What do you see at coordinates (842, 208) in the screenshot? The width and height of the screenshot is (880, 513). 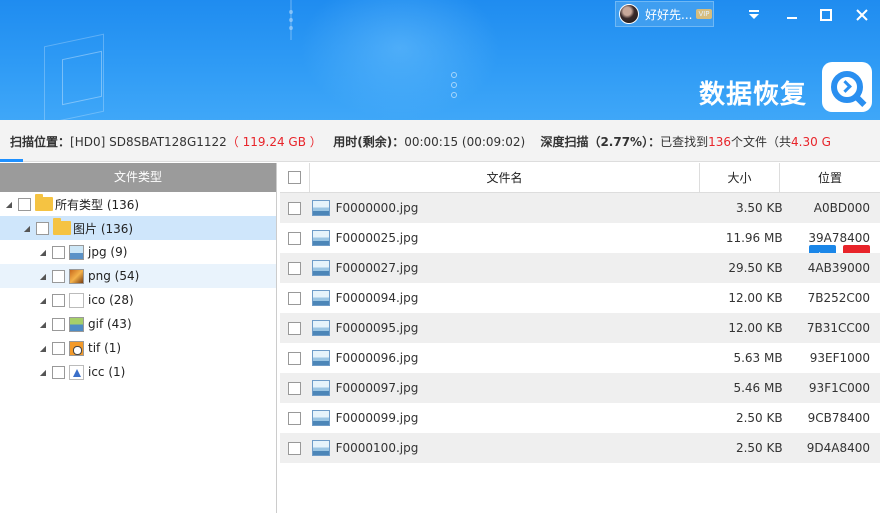 I see `file-position: A0BD000` at bounding box center [842, 208].